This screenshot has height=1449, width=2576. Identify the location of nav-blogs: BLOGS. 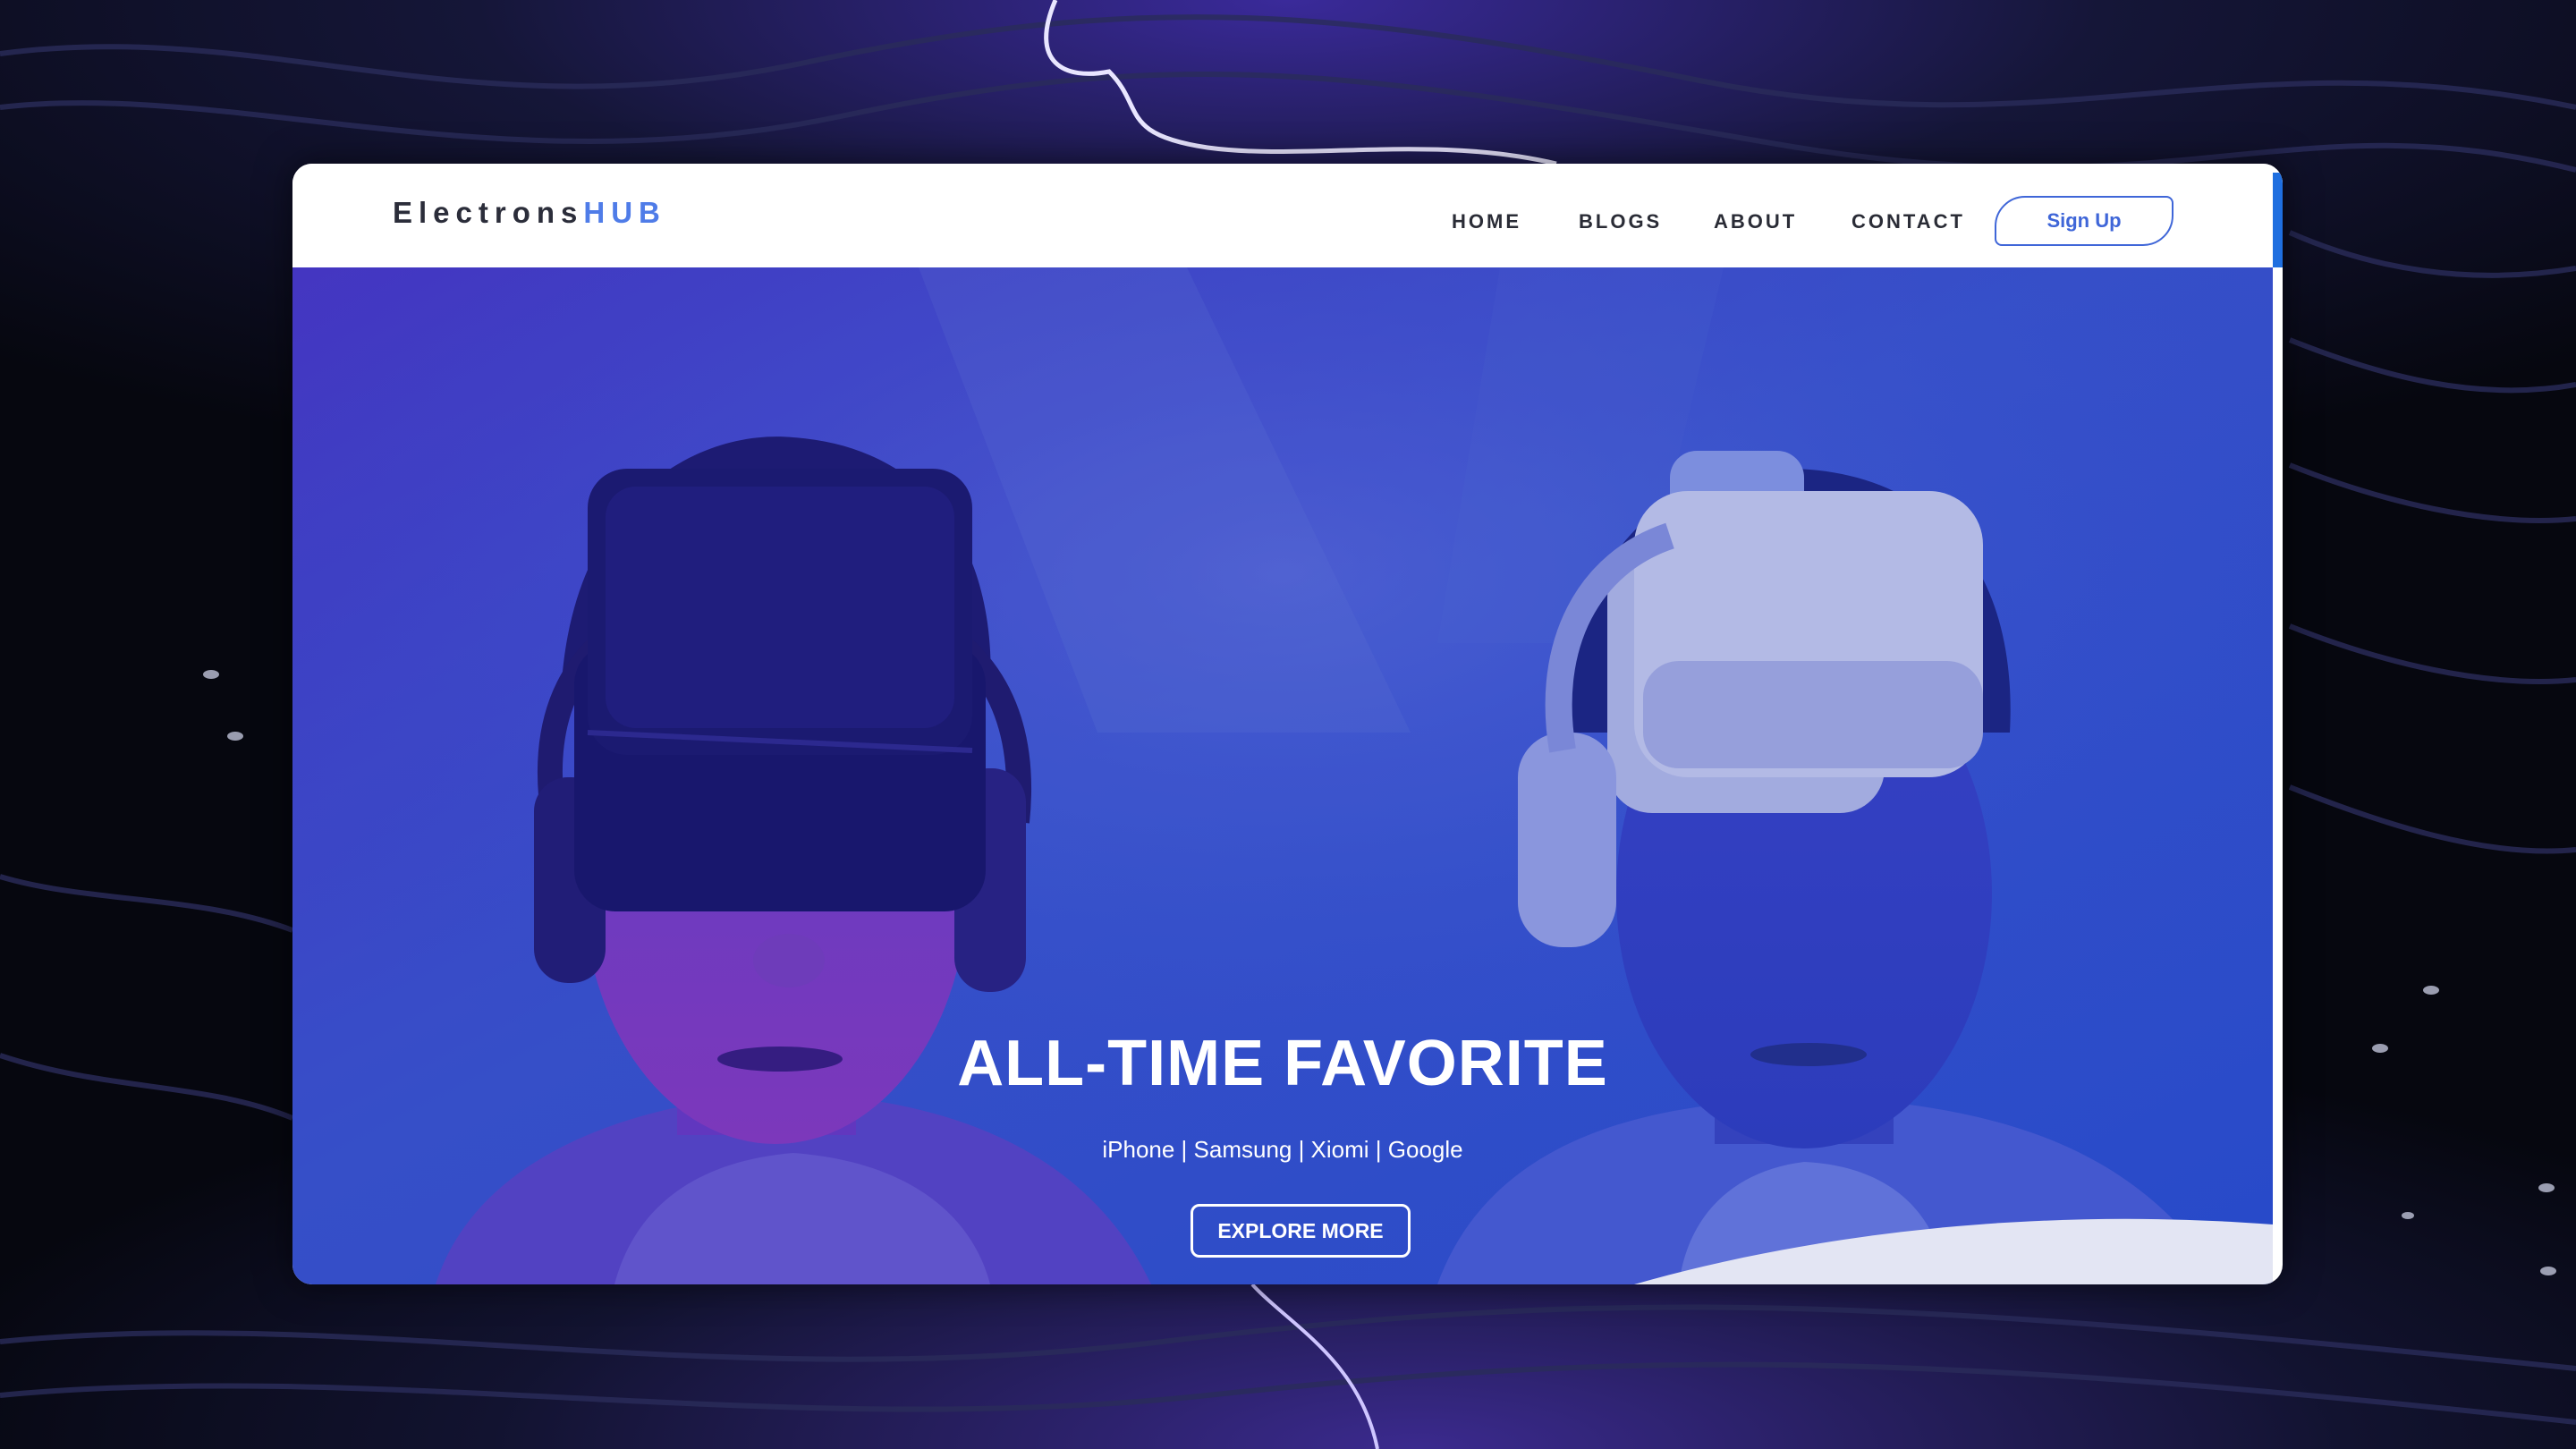
(1620, 221).